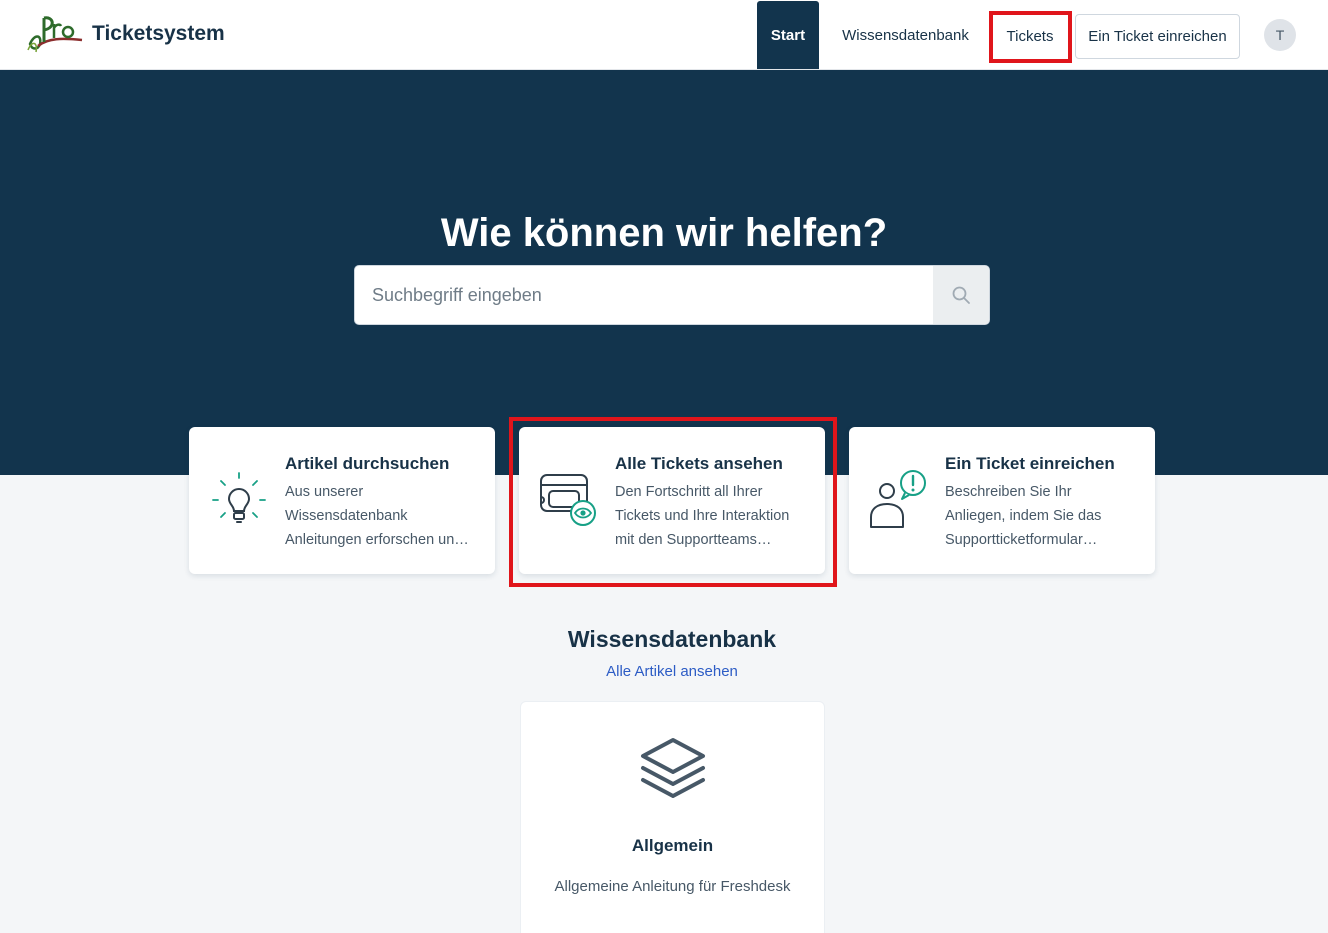 The width and height of the screenshot is (1328, 933). What do you see at coordinates (699, 463) in the screenshot?
I see `card-title: Alle Tickets ansehen` at bounding box center [699, 463].